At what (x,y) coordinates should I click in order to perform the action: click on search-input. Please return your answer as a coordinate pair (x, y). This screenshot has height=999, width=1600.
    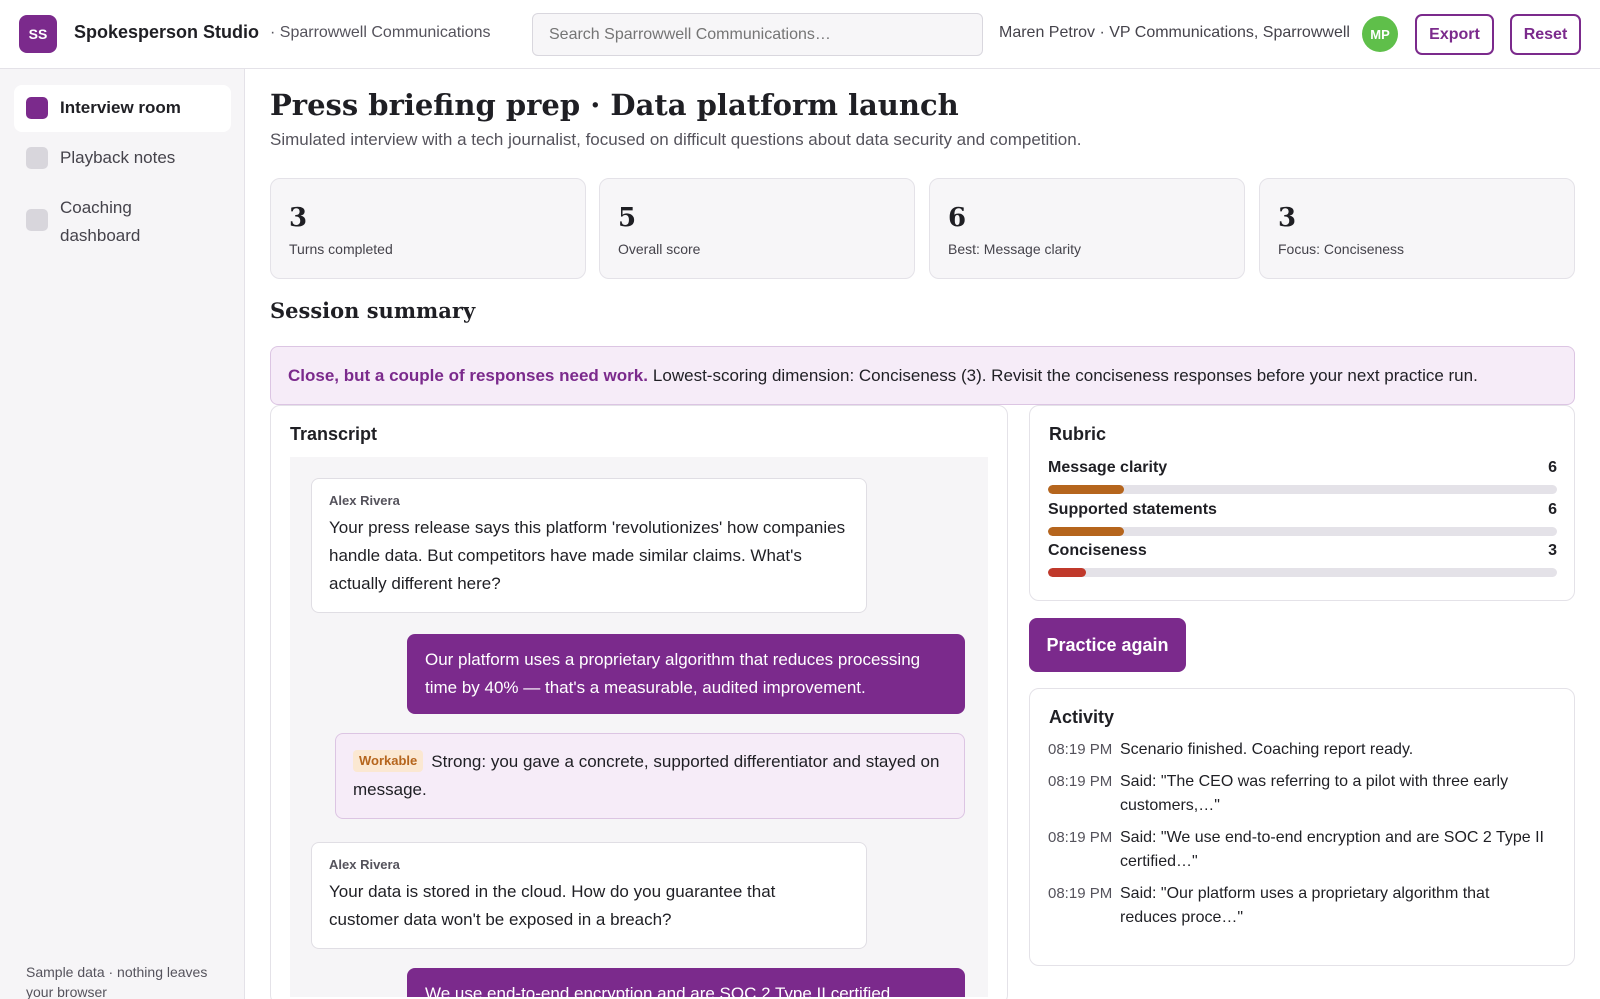
    Looking at the image, I should click on (757, 34).